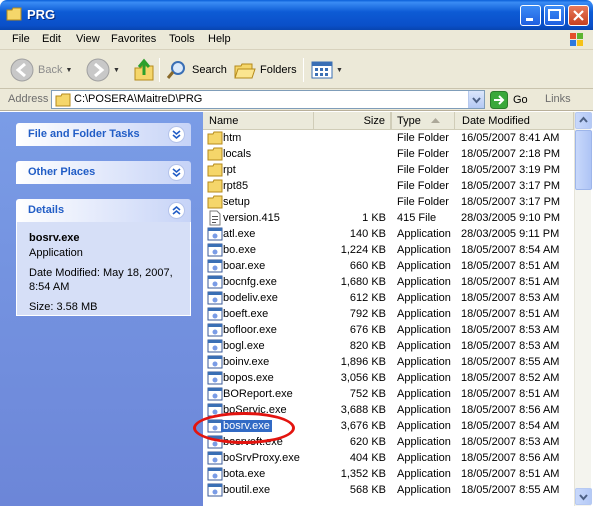  What do you see at coordinates (250, 298) in the screenshot?
I see `file-name: bodeliv.exe` at bounding box center [250, 298].